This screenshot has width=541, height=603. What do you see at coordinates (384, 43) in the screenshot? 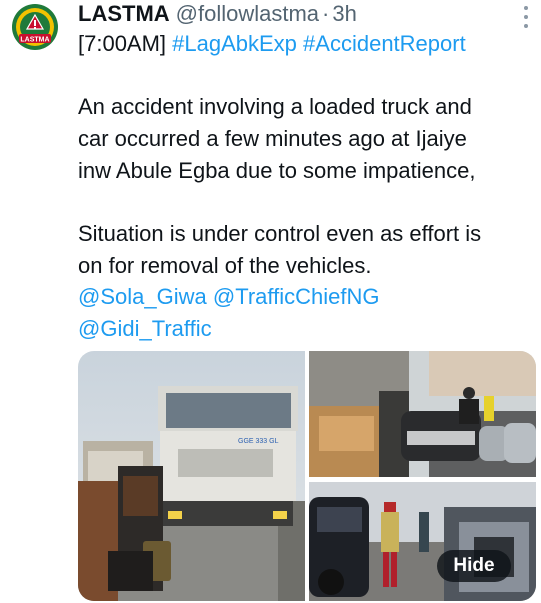
I see `hashtag-accidentreport: #AccidentReport` at bounding box center [384, 43].